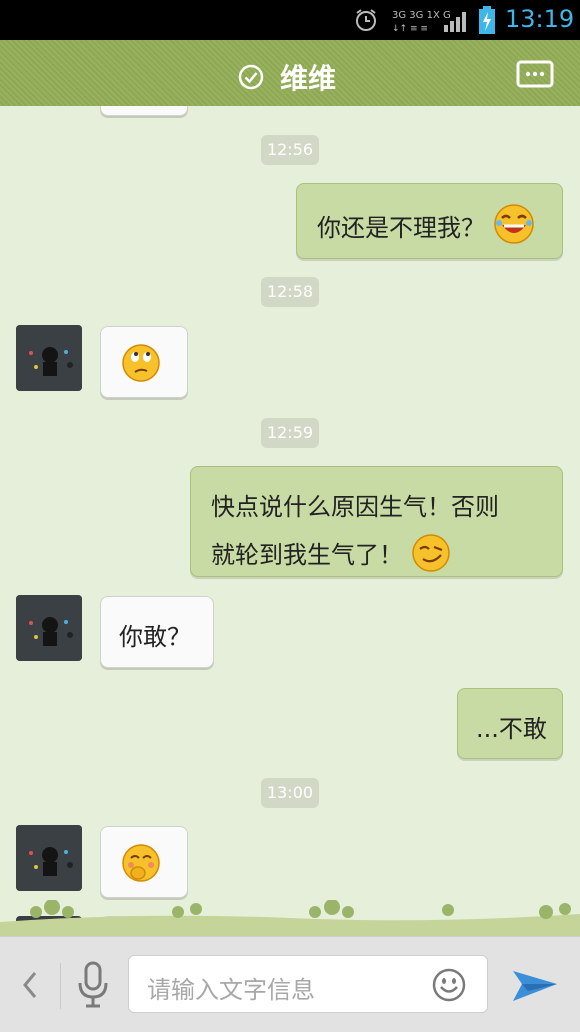  I want to click on message-bubble-outgoing: 快点说什么原因生气！否则 就轮到我生气了！, so click(376, 521).